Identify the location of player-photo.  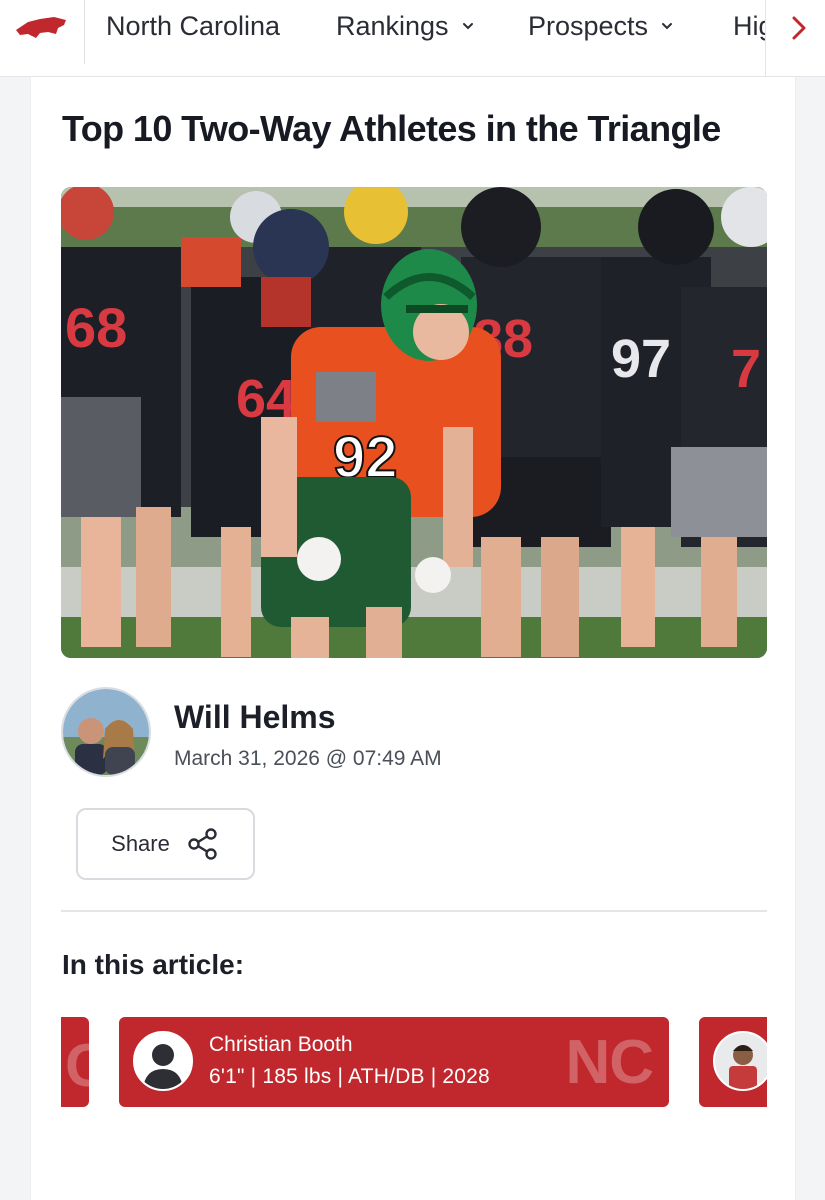
(741, 1061).